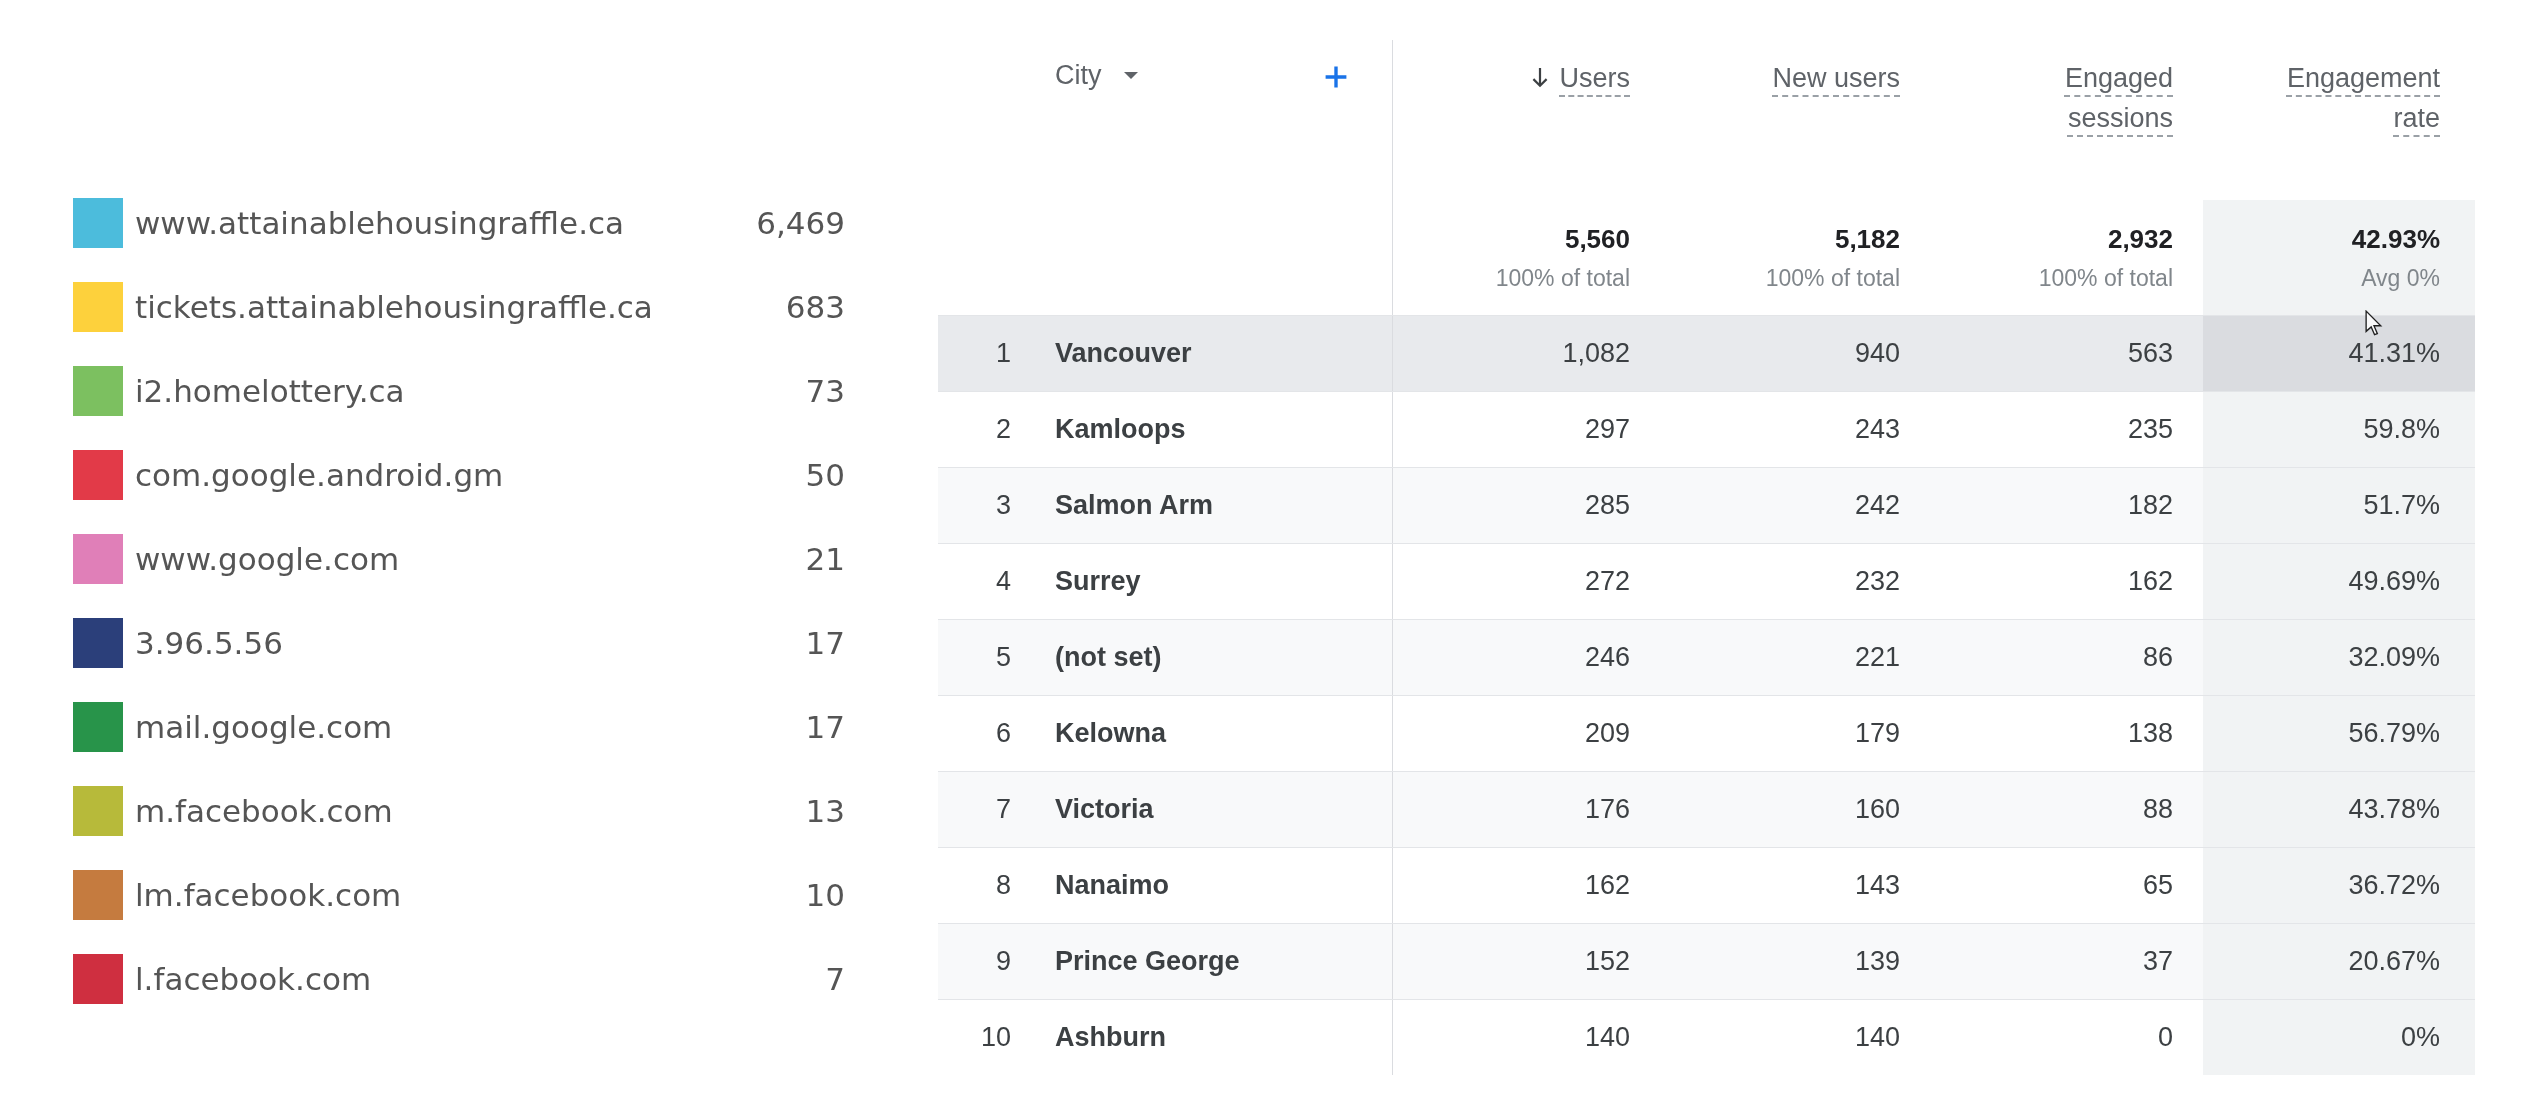  Describe the element at coordinates (1607, 505) in the screenshot. I see `table-cell: 285` at that location.